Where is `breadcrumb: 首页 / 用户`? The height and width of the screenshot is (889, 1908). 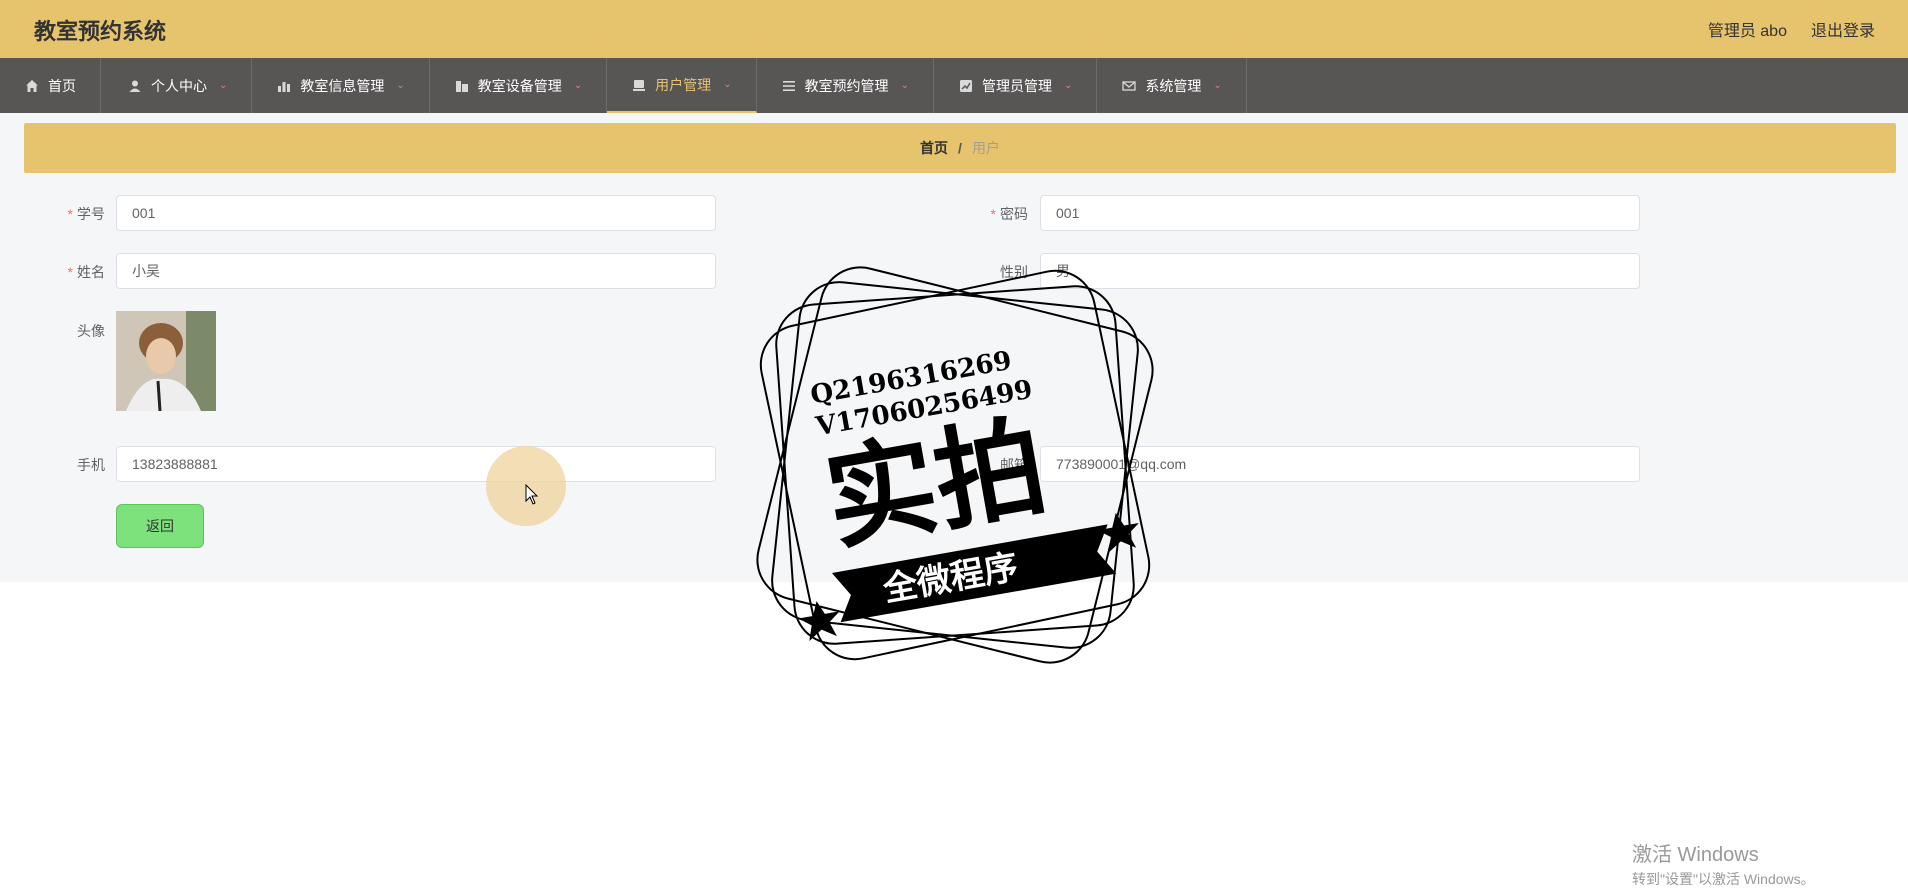
breadcrumb: 首页 / 用户 is located at coordinates (960, 148).